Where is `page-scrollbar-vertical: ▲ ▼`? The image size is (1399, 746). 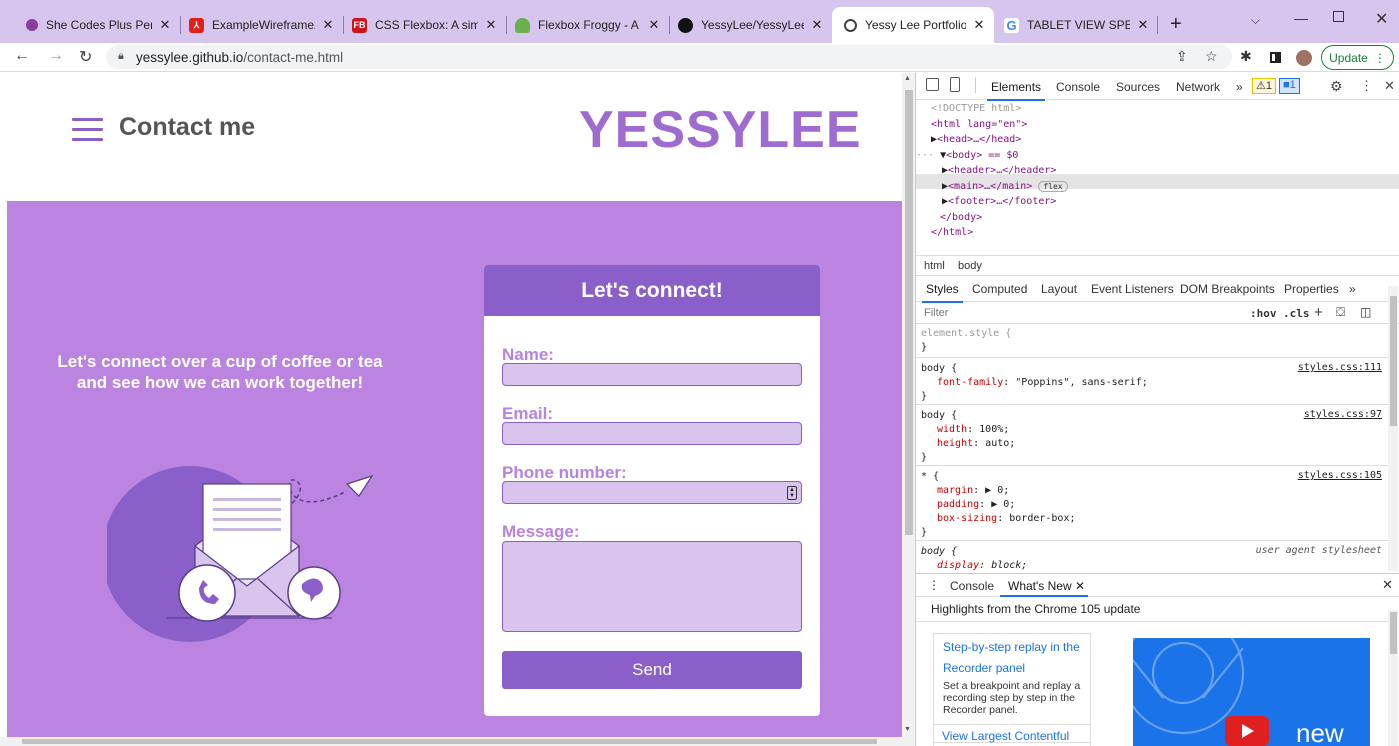 page-scrollbar-vertical: ▲ ▼ is located at coordinates (908, 409).